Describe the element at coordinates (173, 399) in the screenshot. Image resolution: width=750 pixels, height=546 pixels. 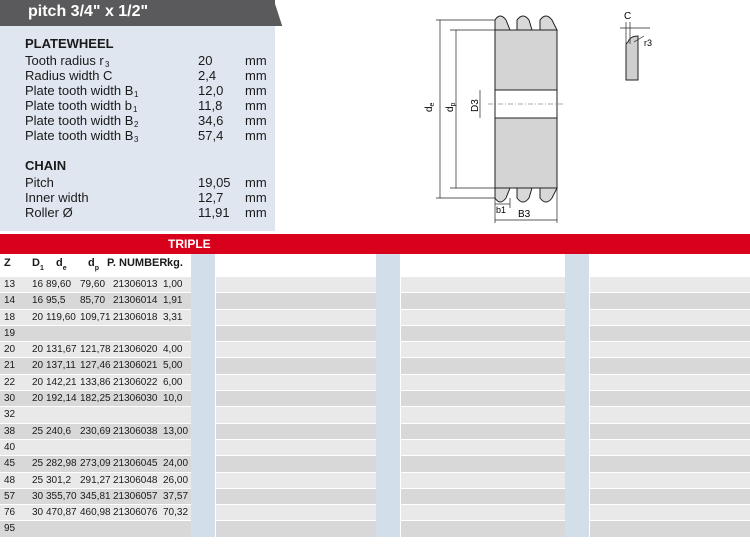
I see `cell-kg: 10,0` at that location.